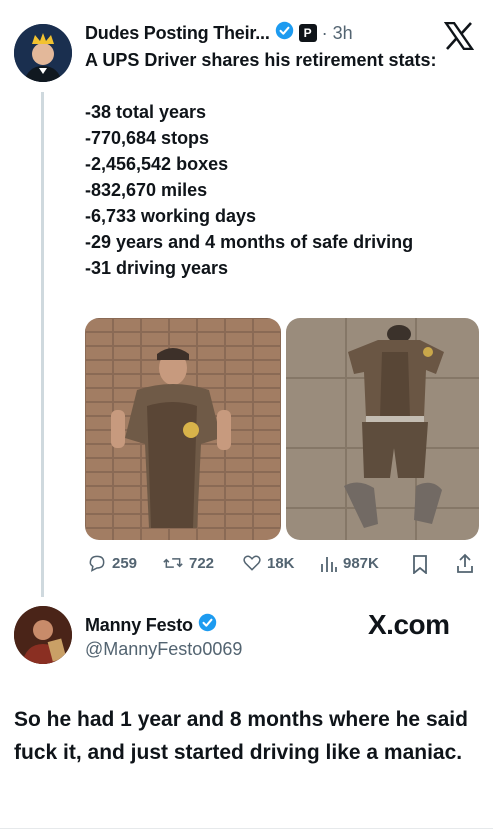 The height and width of the screenshot is (839, 493). Describe the element at coordinates (43, 53) in the screenshot. I see `author-avatar` at that location.